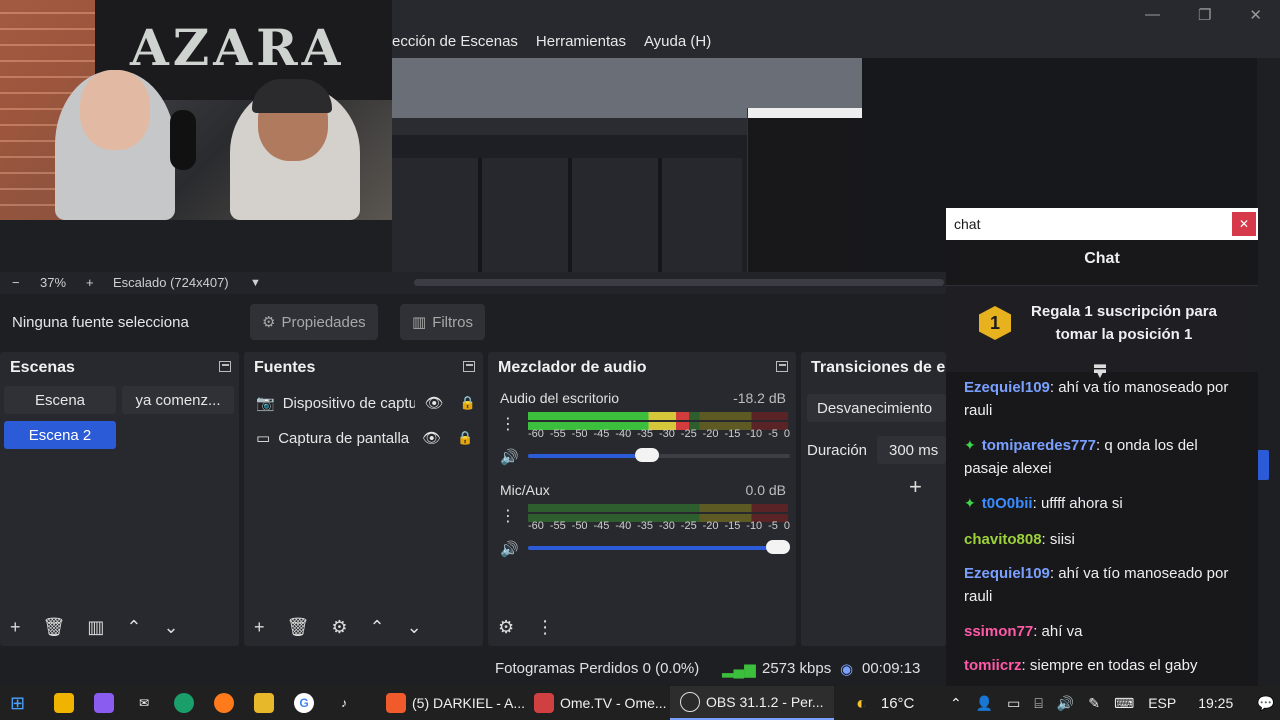 Image resolution: width=1280 pixels, height=720 pixels. Describe the element at coordinates (993, 665) in the screenshot. I see `chat-username: tomiicrz` at that location.